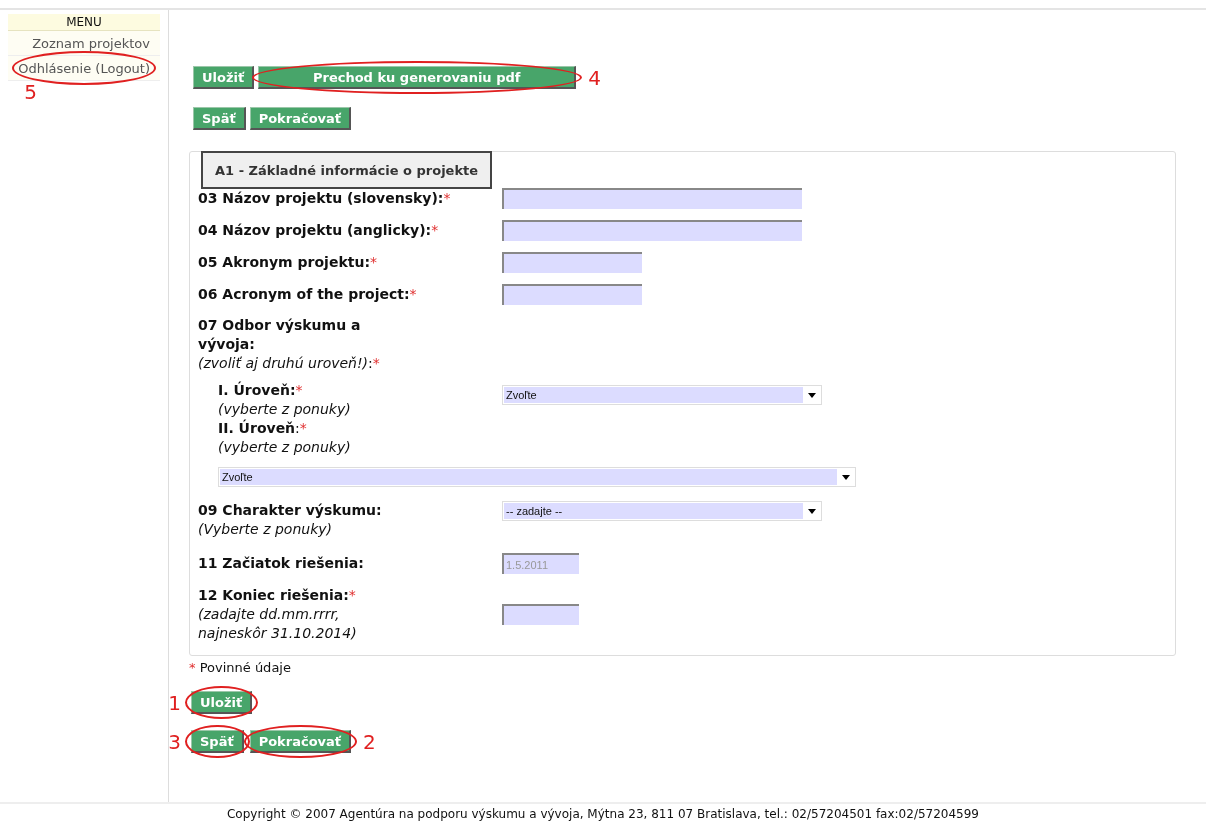 This screenshot has width=1206, height=824. I want to click on field-label: 05 Akronym projektu:*, so click(287, 261).